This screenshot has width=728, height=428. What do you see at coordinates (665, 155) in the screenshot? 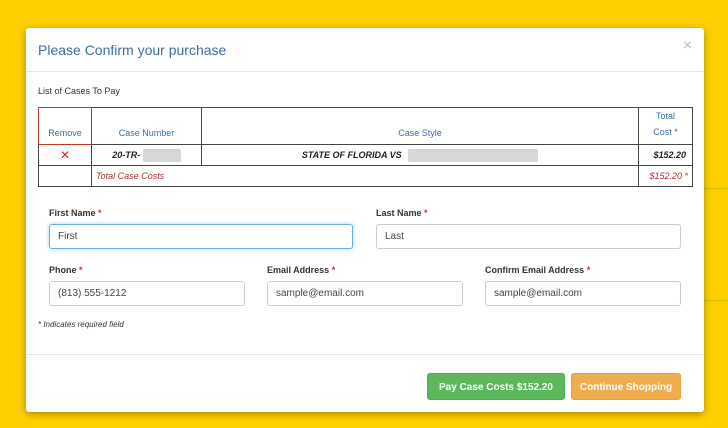
I see `case-cost: $152.20` at bounding box center [665, 155].